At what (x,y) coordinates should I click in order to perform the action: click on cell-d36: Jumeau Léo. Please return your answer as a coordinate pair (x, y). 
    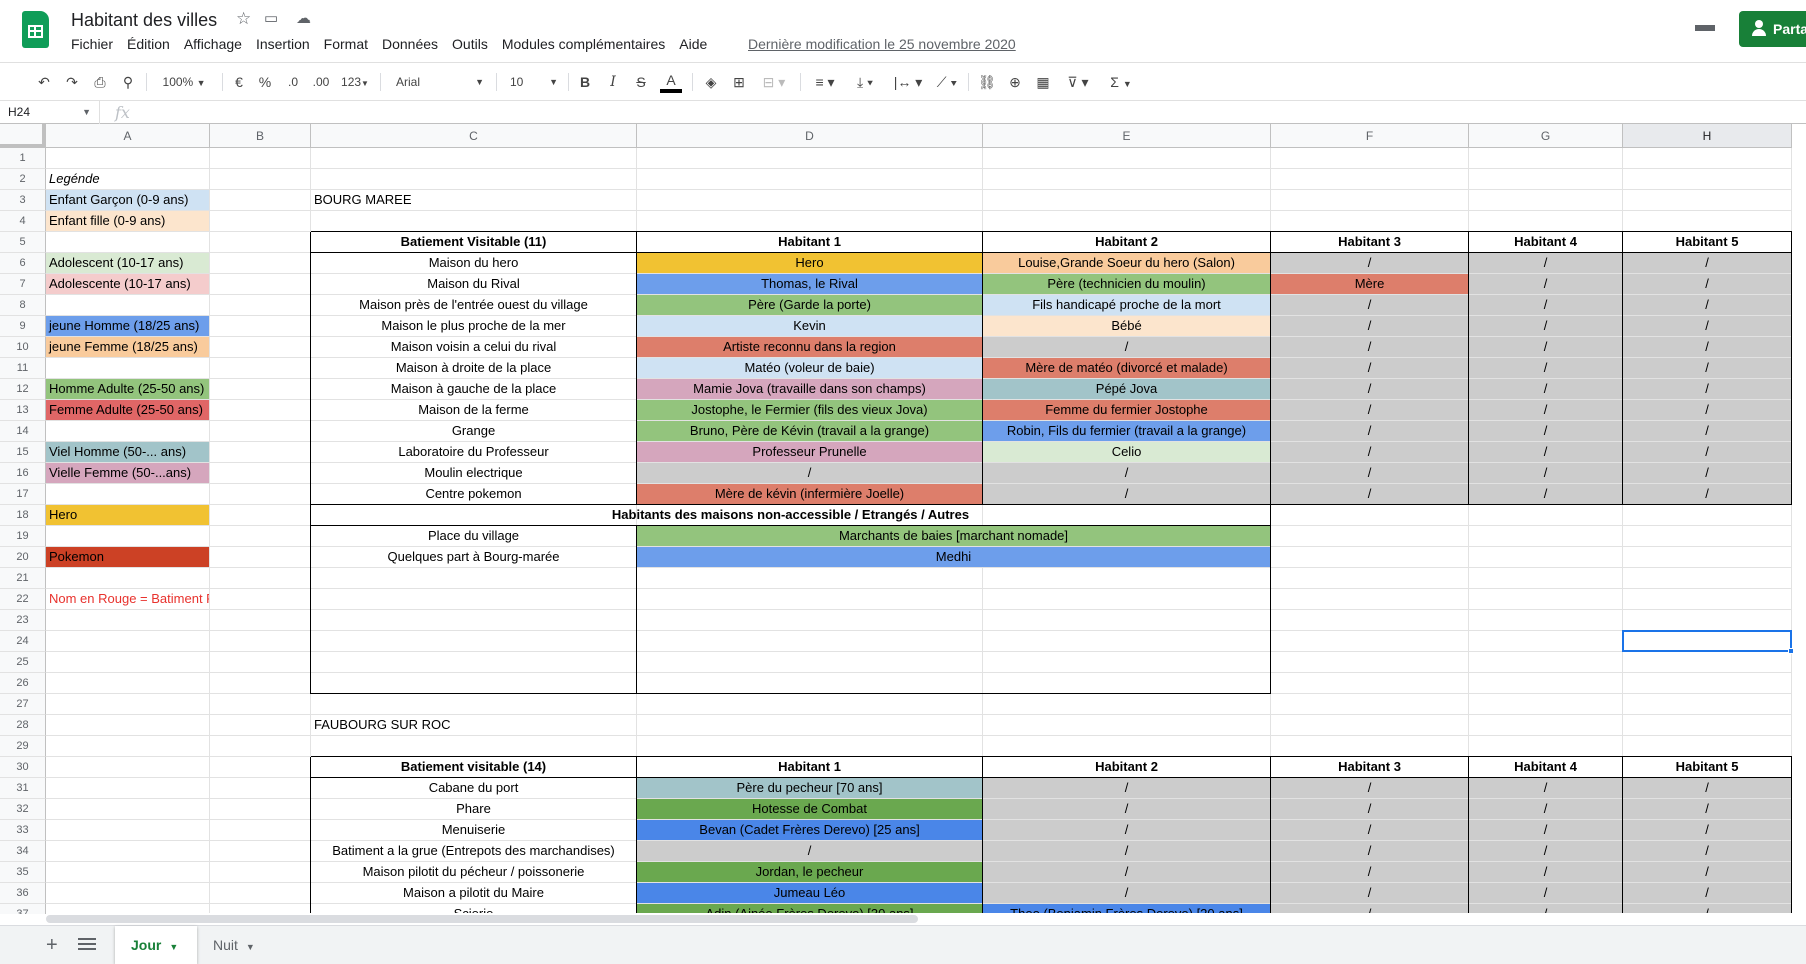
    Looking at the image, I should click on (809, 893).